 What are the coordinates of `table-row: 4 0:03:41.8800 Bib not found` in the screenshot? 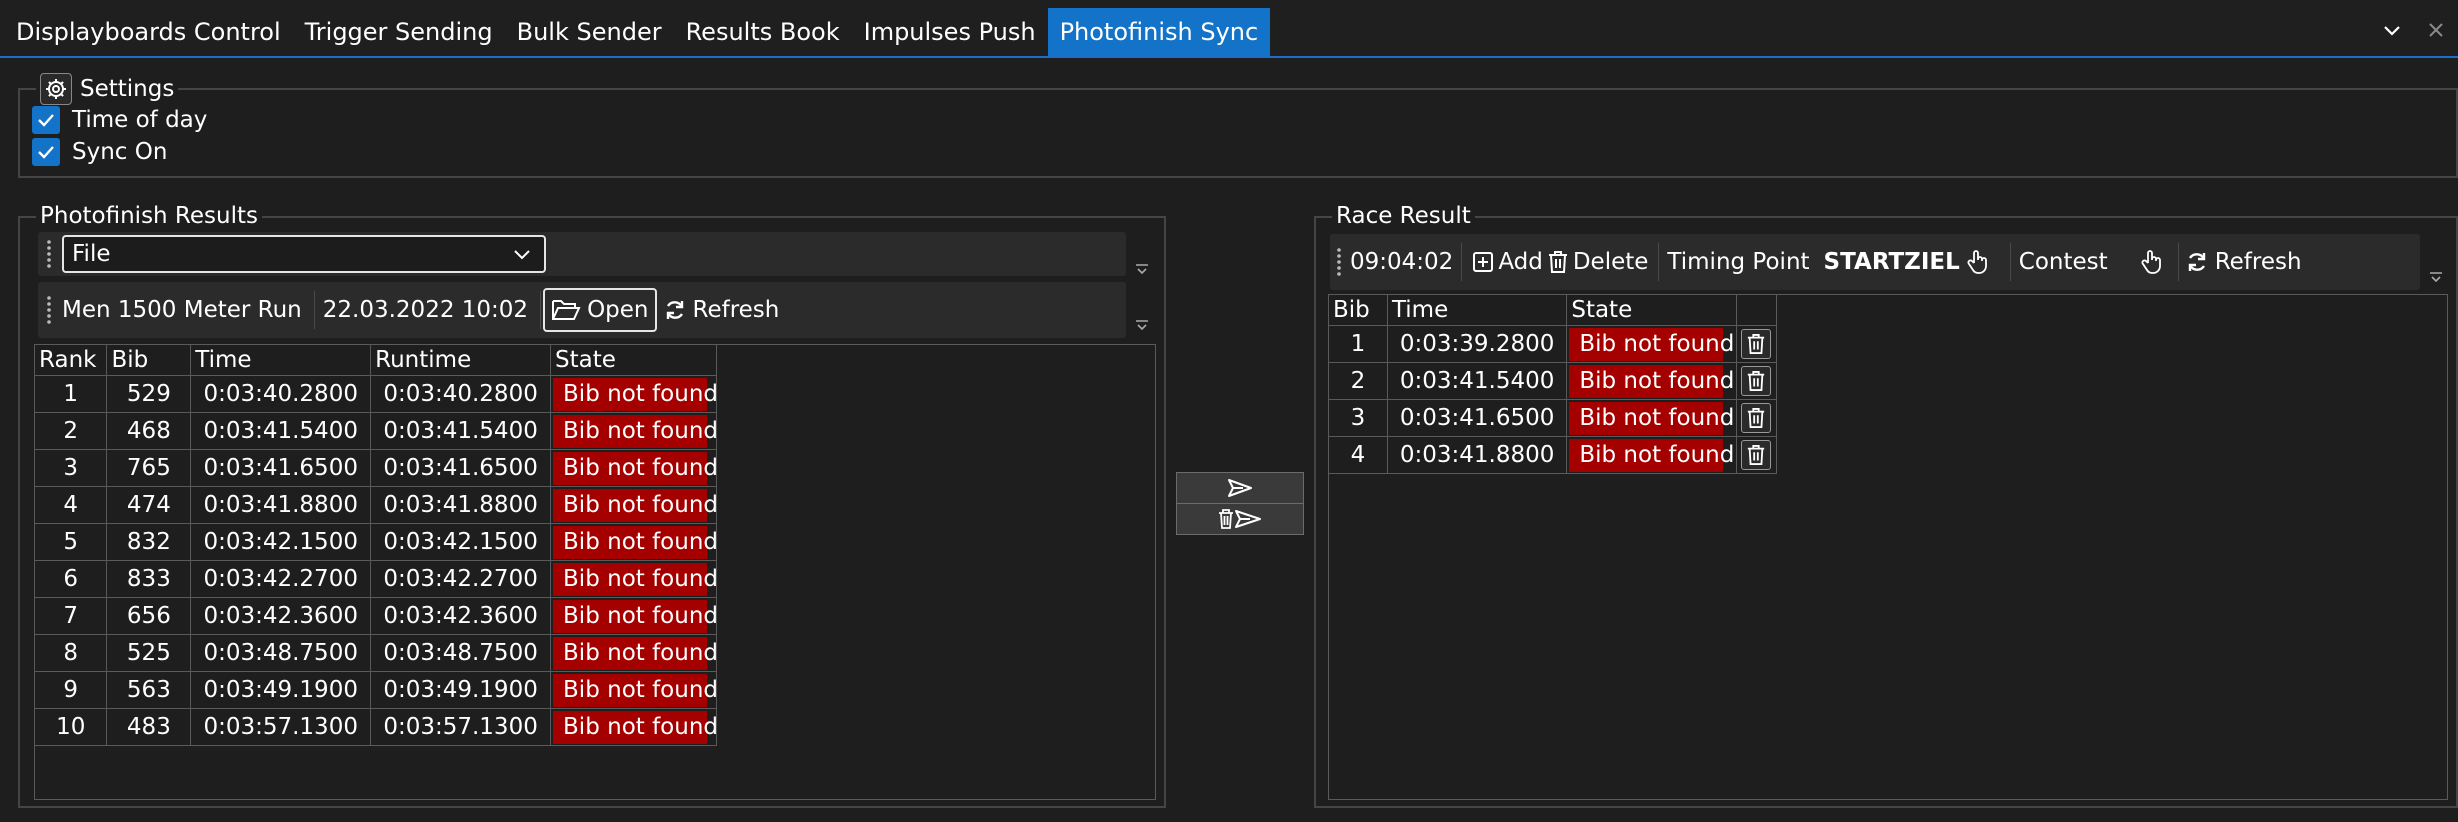 It's located at (1553, 455).